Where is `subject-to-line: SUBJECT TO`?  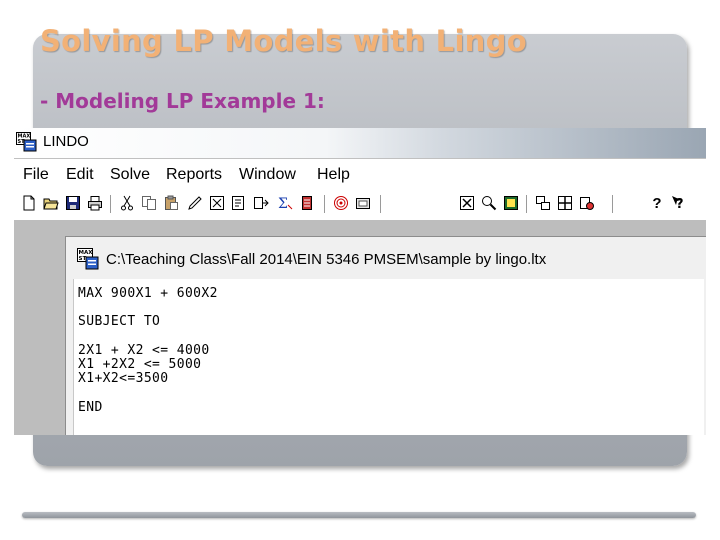 subject-to-line: SUBJECT TO is located at coordinates (119, 321).